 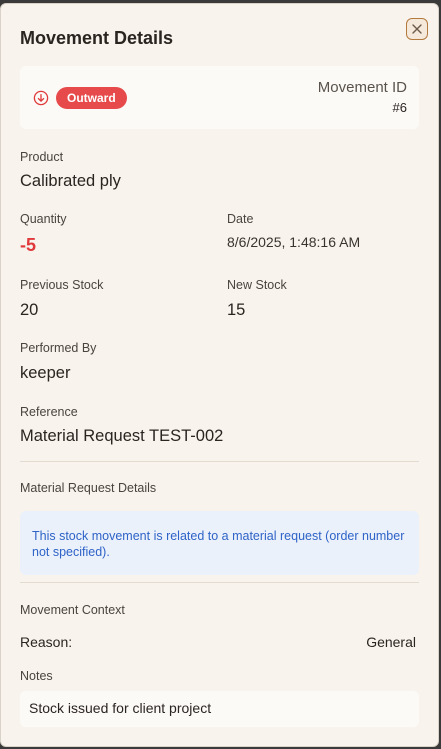 What do you see at coordinates (41, 98) in the screenshot?
I see `arrow-down-circle-icon` at bounding box center [41, 98].